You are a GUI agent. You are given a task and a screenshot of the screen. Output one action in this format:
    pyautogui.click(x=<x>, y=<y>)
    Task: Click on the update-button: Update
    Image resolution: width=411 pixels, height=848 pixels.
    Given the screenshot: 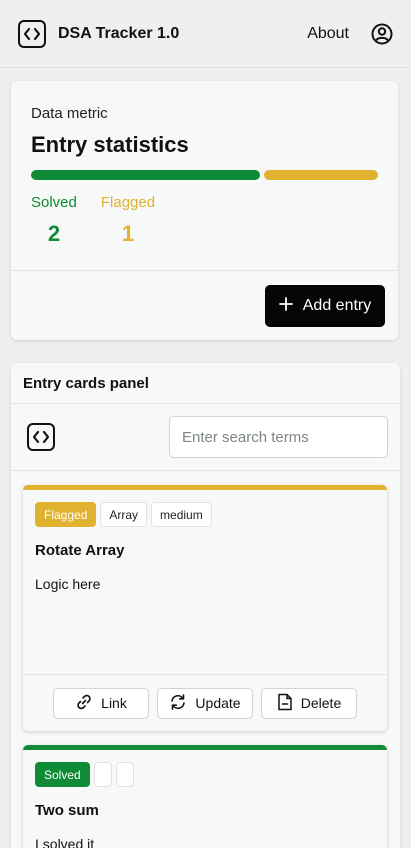 What is the action you would take?
    pyautogui.click(x=205, y=703)
    